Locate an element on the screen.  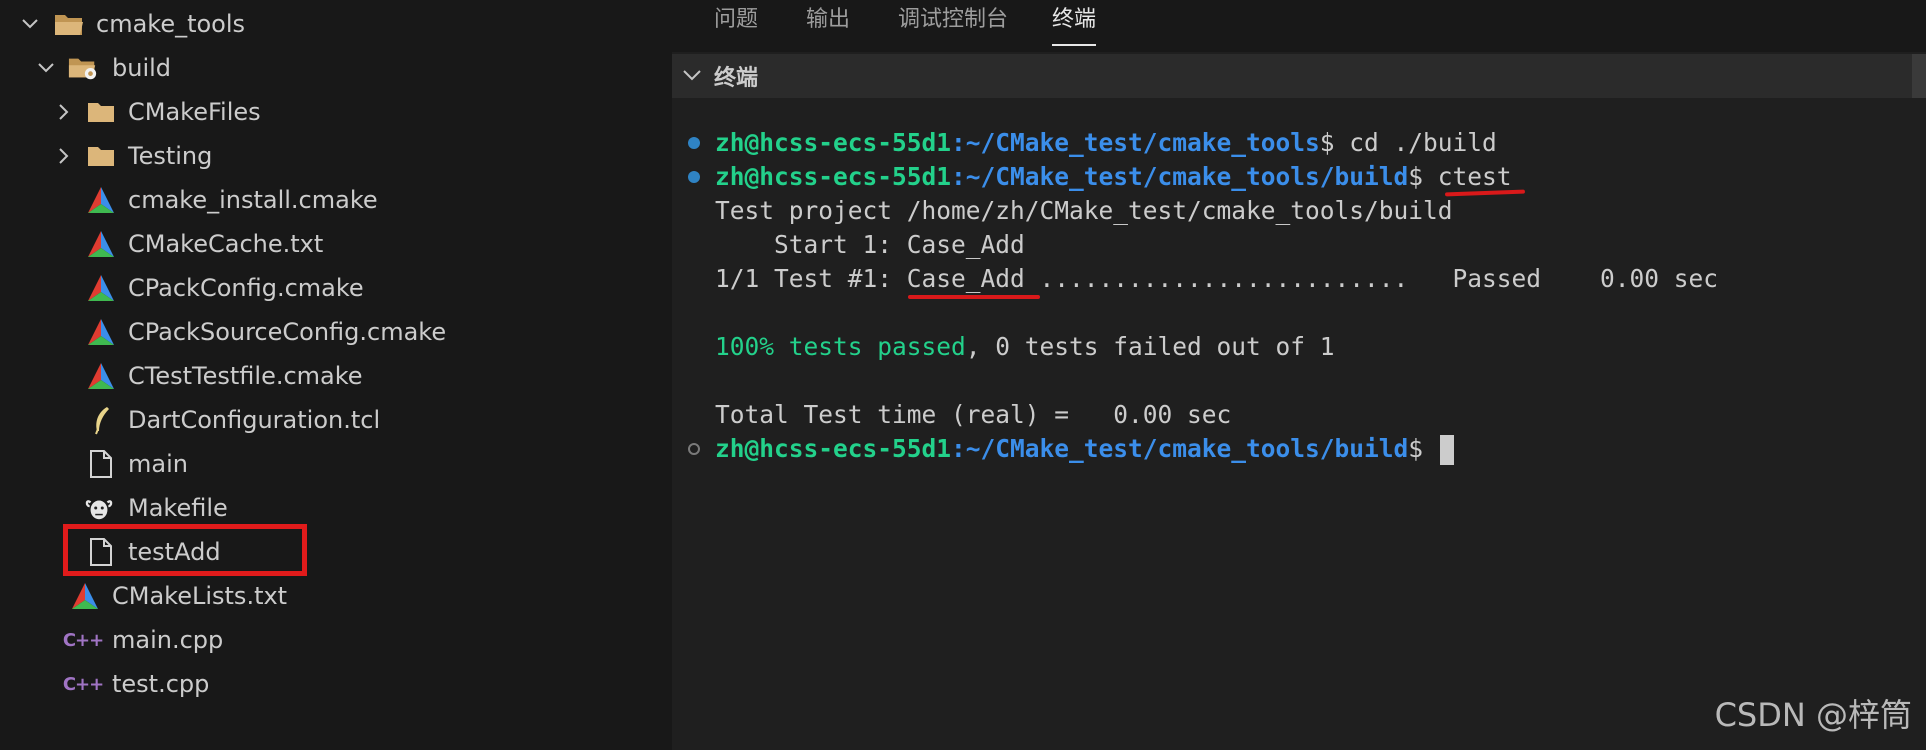
tree-item-cpacksourceconfig: CPackSourceConfig.cmake is located at coordinates (336, 332).